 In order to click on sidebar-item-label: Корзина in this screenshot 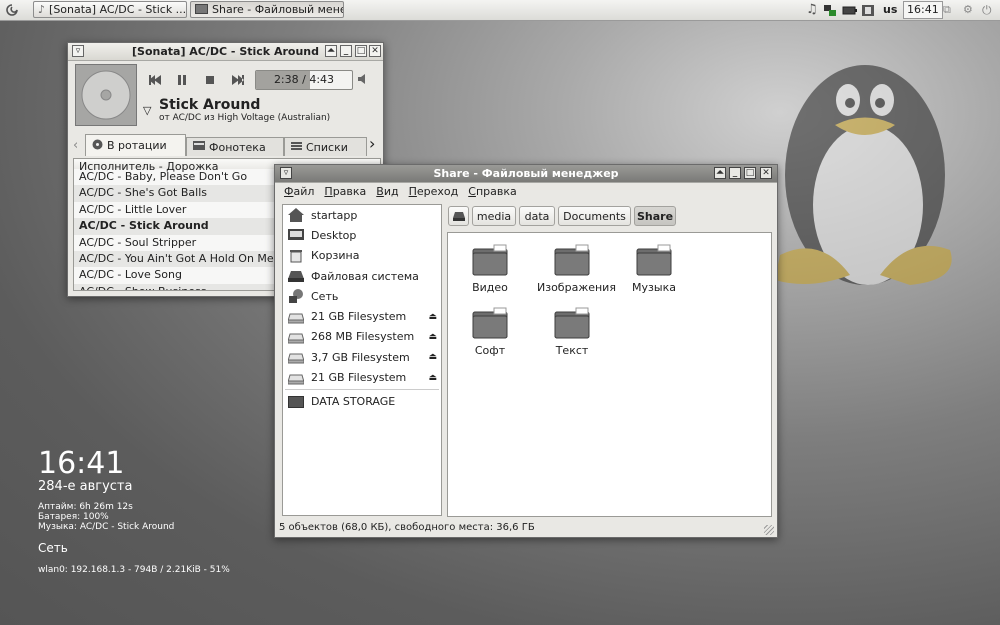, I will do `click(335, 256)`.